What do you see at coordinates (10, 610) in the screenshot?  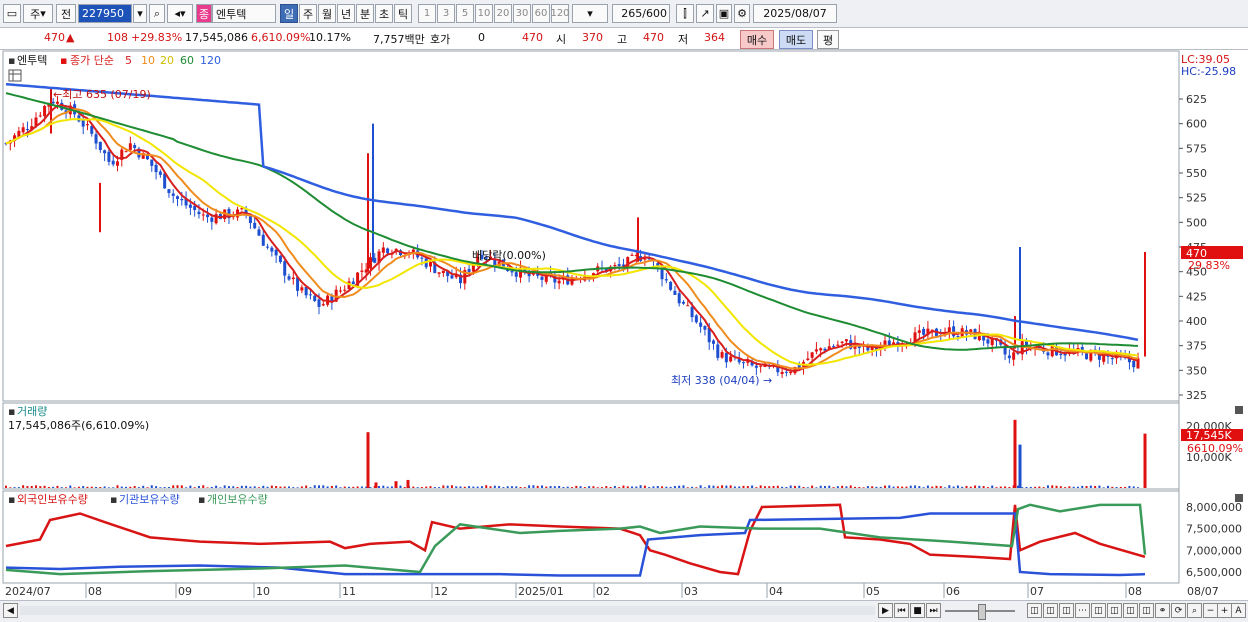 I see `scroll-left-icon: ◀` at bounding box center [10, 610].